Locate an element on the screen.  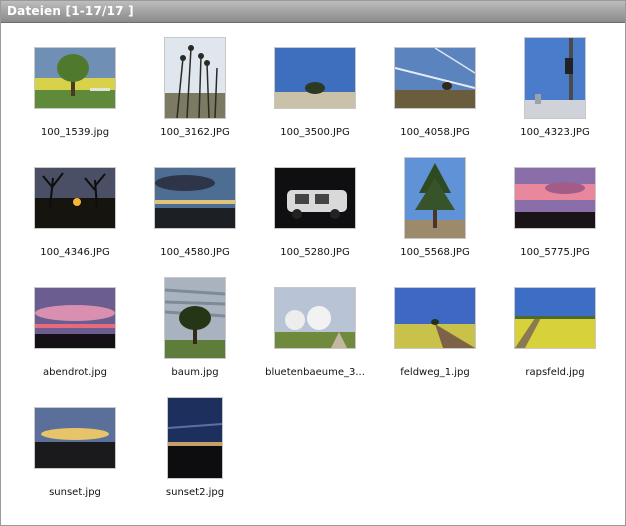
file-name: sunset.jpg is located at coordinates (75, 492).